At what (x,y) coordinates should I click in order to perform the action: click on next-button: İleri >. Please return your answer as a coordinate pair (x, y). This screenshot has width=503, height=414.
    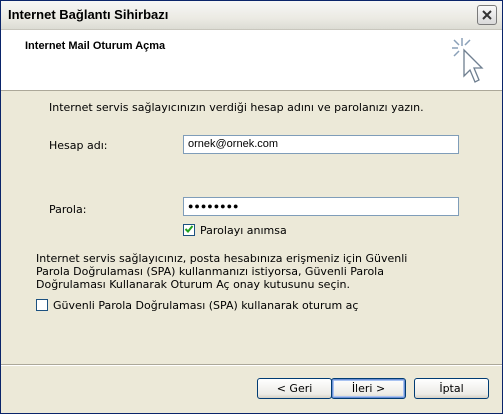
    Looking at the image, I should click on (368, 388).